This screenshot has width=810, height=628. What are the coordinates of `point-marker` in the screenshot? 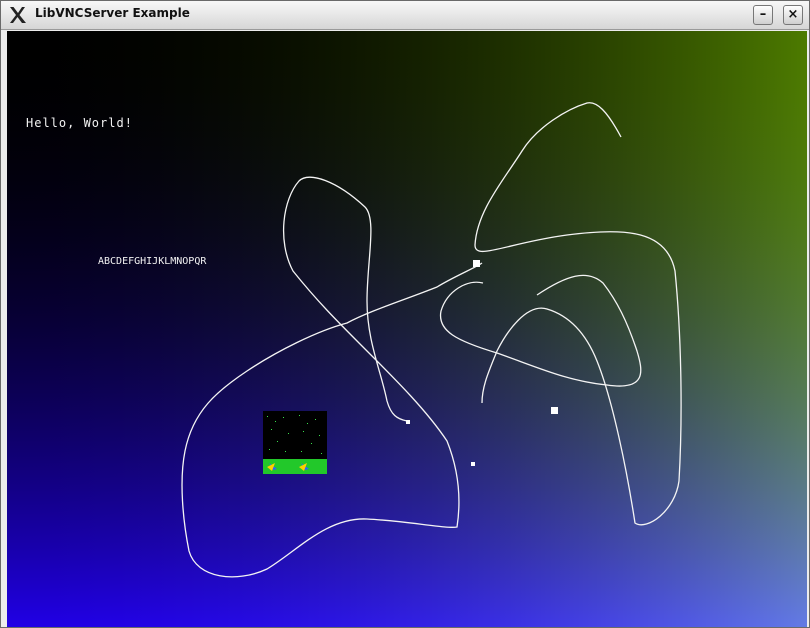 It's located at (554, 410).